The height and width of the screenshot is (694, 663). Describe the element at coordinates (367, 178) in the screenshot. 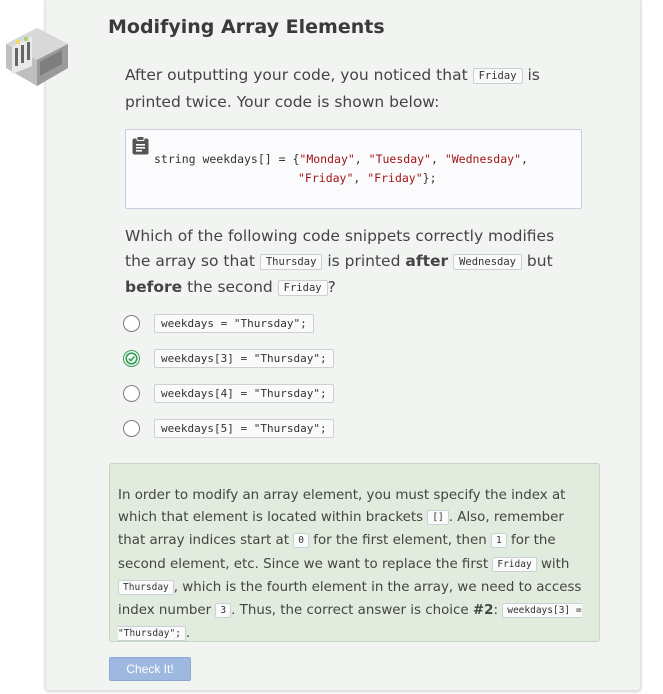

I see `code-line-2: "Friday", "Friday"};` at that location.